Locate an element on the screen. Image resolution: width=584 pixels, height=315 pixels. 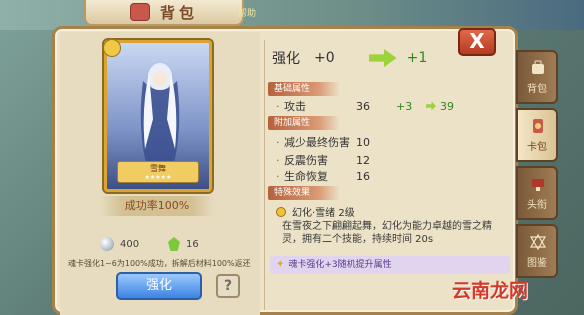
window-title-tab: 背包 is located at coordinates (164, 13).